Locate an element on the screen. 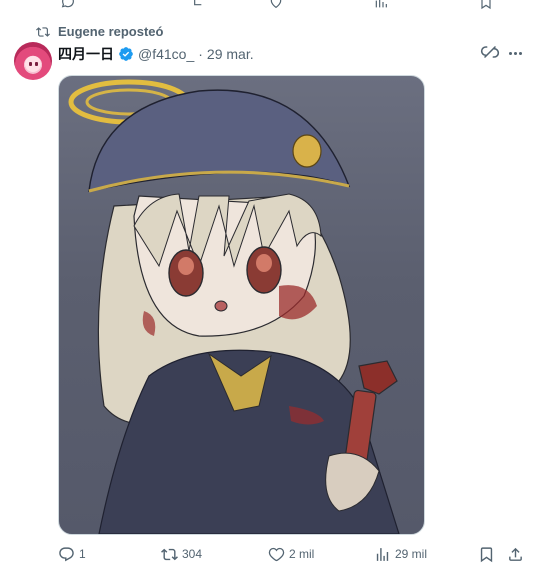 The height and width of the screenshot is (572, 536). prev-repost-button is located at coordinates (198, 5).